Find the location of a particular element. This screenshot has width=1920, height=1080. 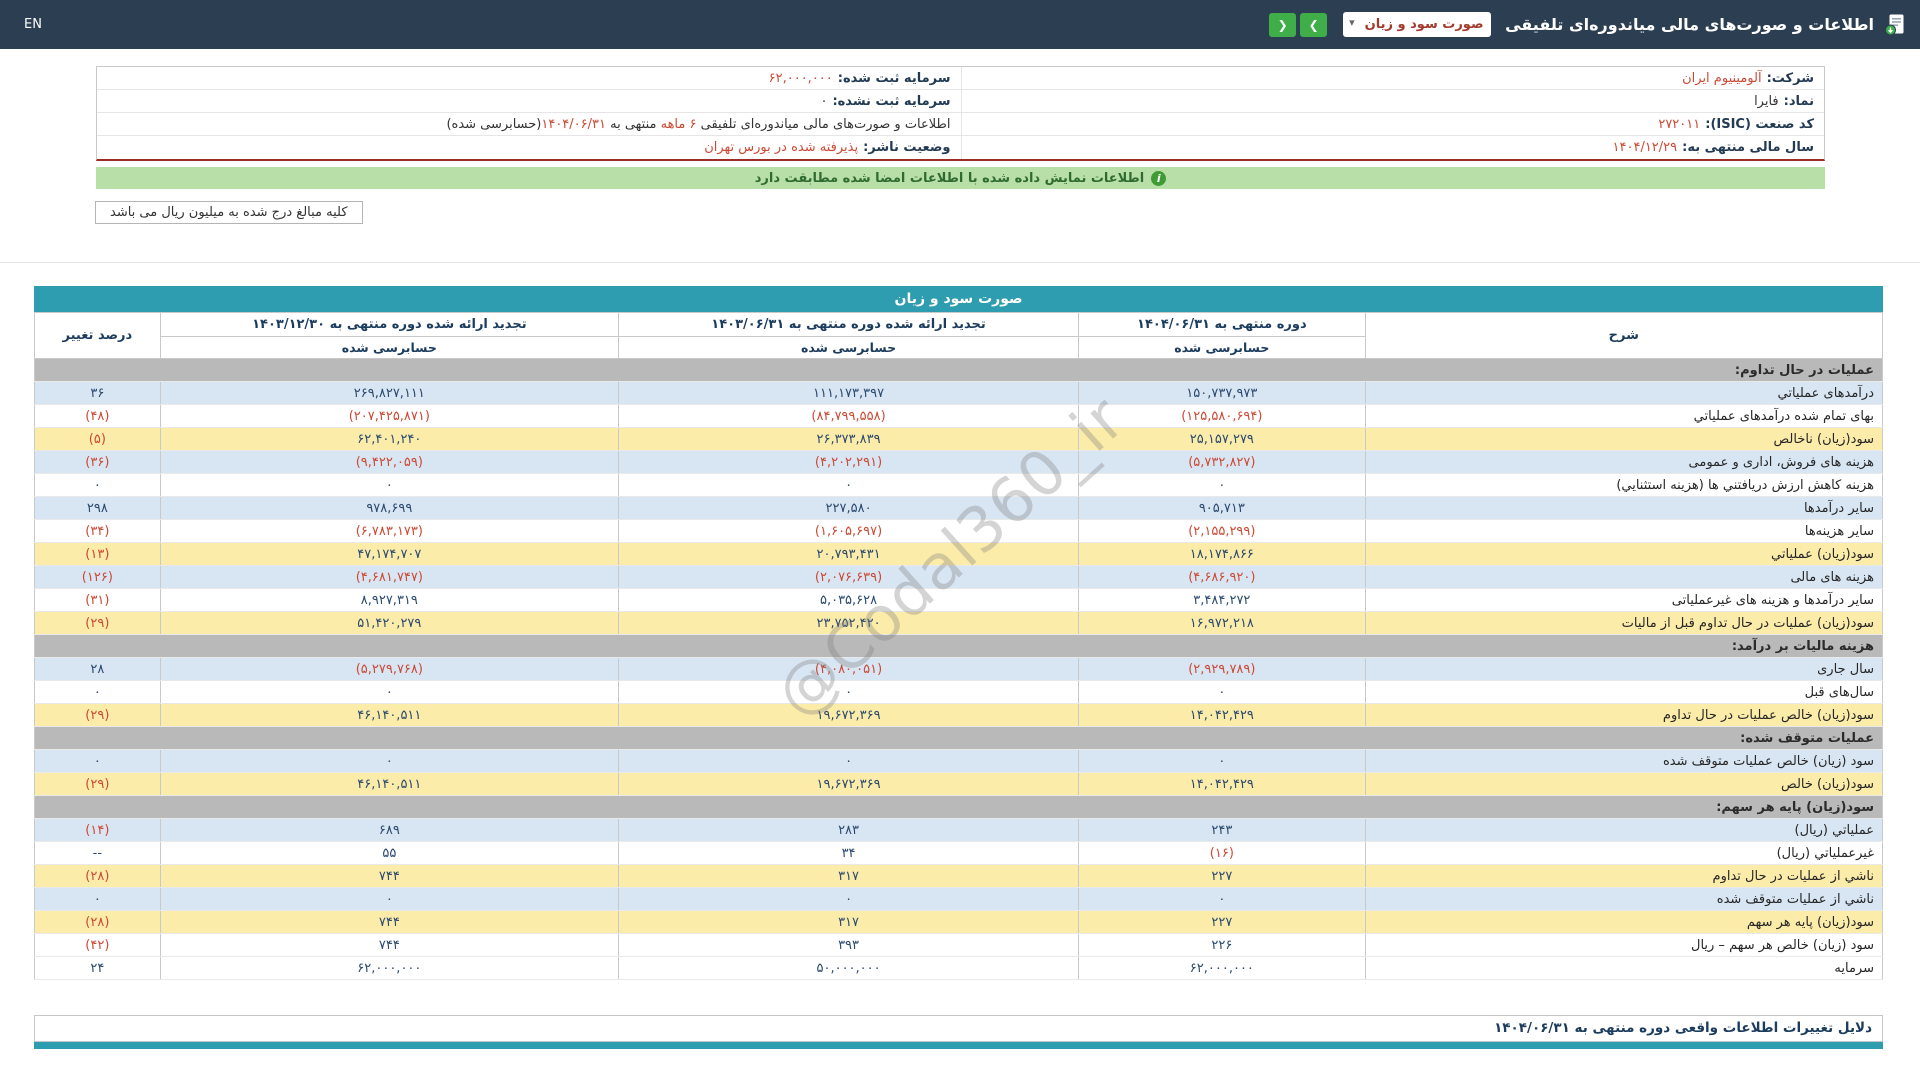

value-cell: ۱۸,۱۷۴,۸۶۶ is located at coordinates (1222, 554).